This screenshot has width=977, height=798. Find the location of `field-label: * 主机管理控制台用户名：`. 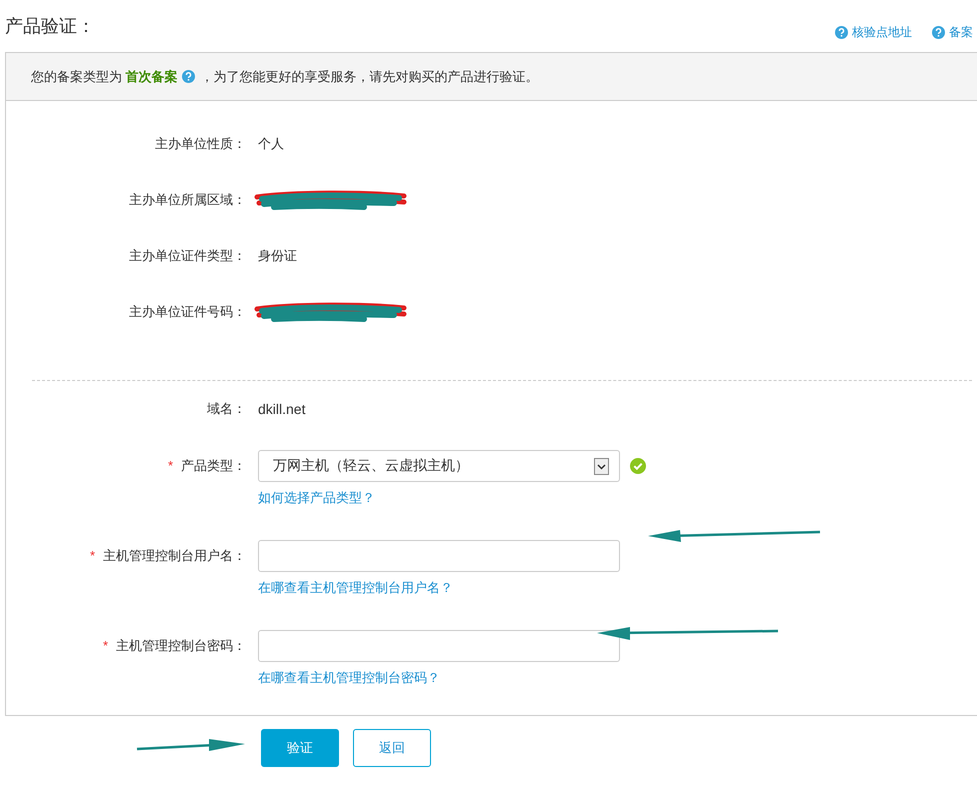

field-label: * 主机管理控制台用户名： is located at coordinates (167, 556).